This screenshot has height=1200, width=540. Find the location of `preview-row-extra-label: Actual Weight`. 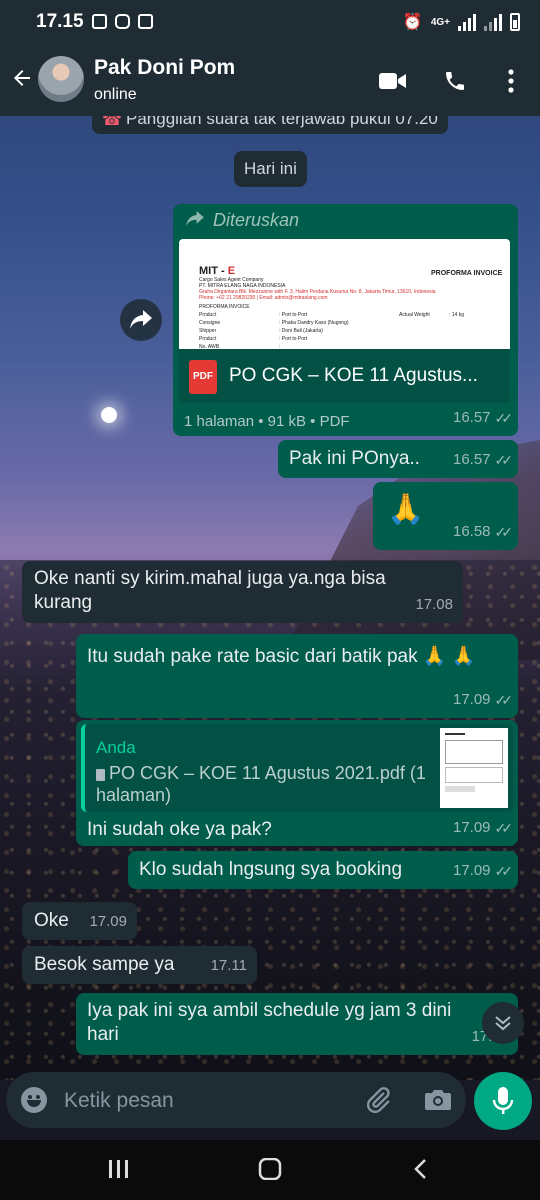

preview-row-extra-label: Actual Weight is located at coordinates (414, 315).